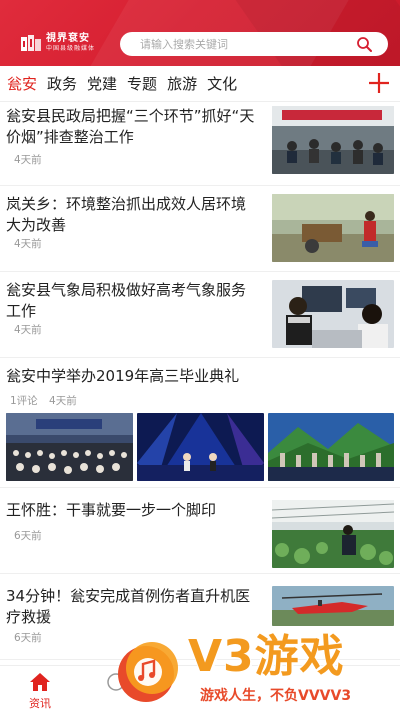 The height and width of the screenshot is (711, 400). I want to click on tab-tourism: 旅游, so click(182, 84).